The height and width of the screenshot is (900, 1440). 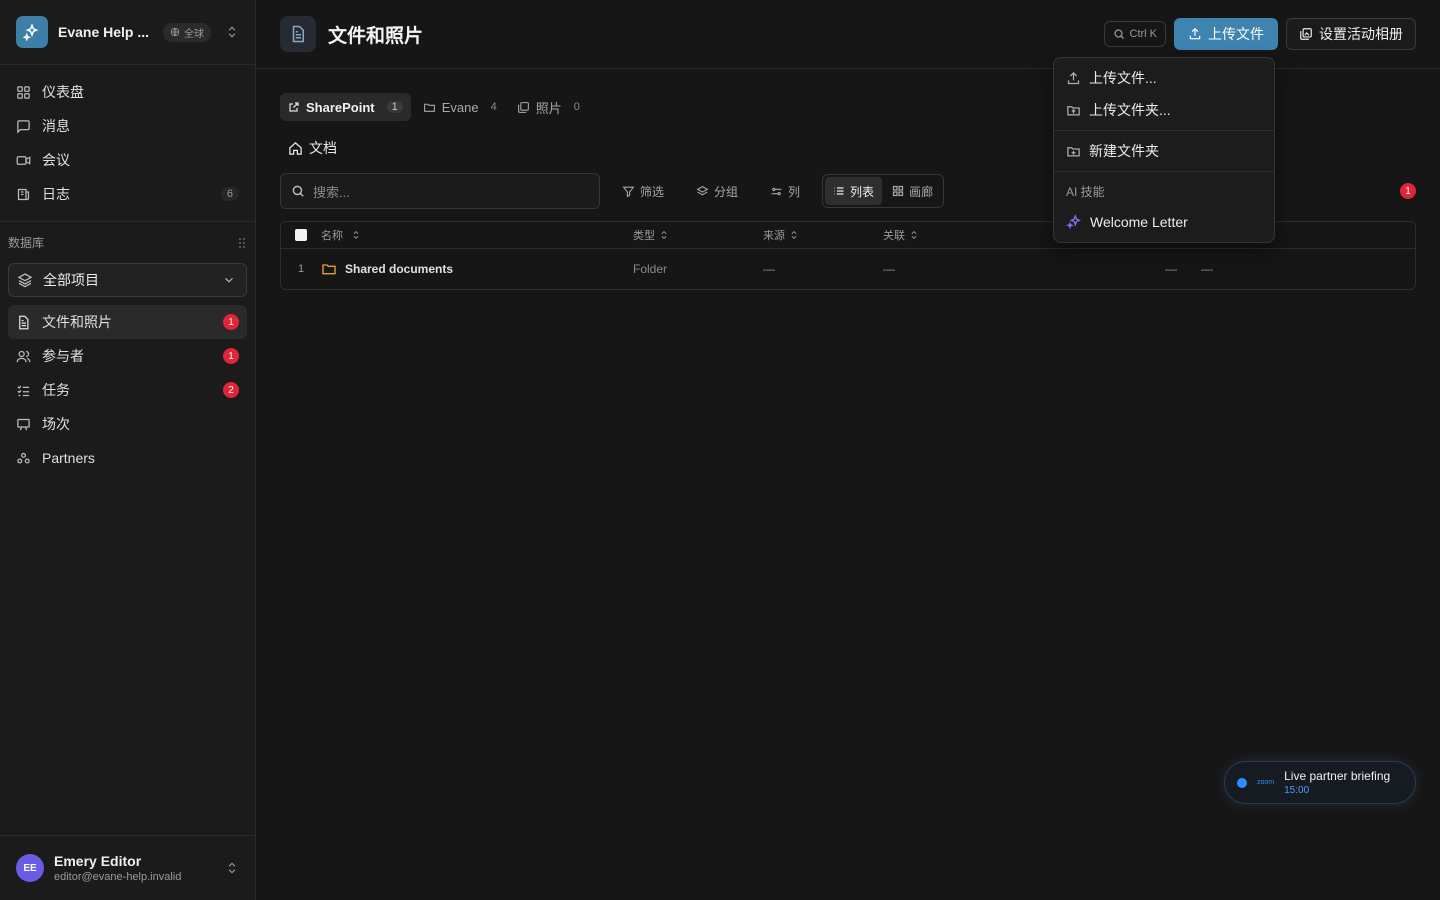 I want to click on row-number: 1, so click(x=301, y=269).